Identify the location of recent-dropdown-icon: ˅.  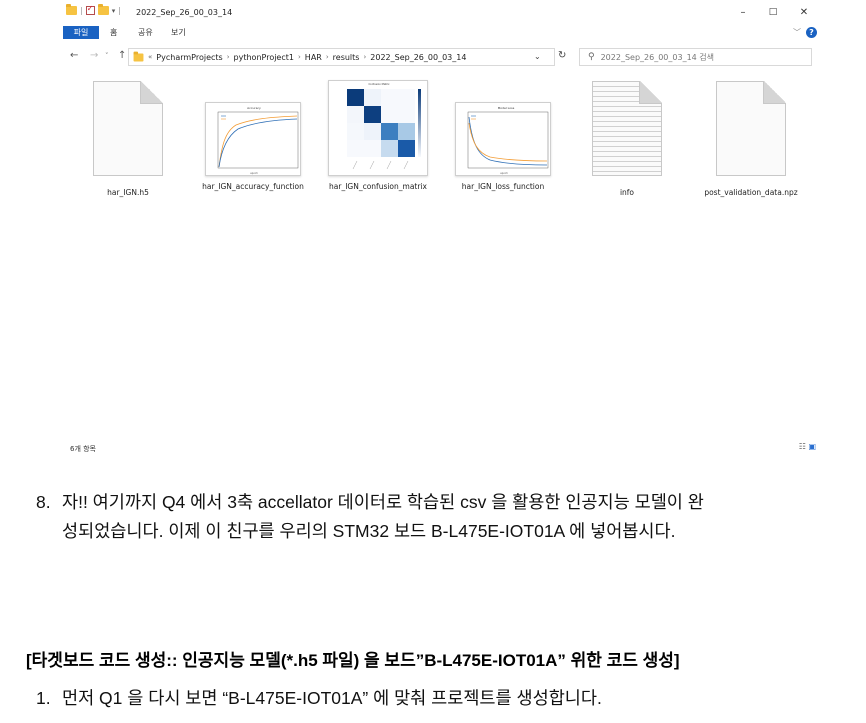
(107, 56).